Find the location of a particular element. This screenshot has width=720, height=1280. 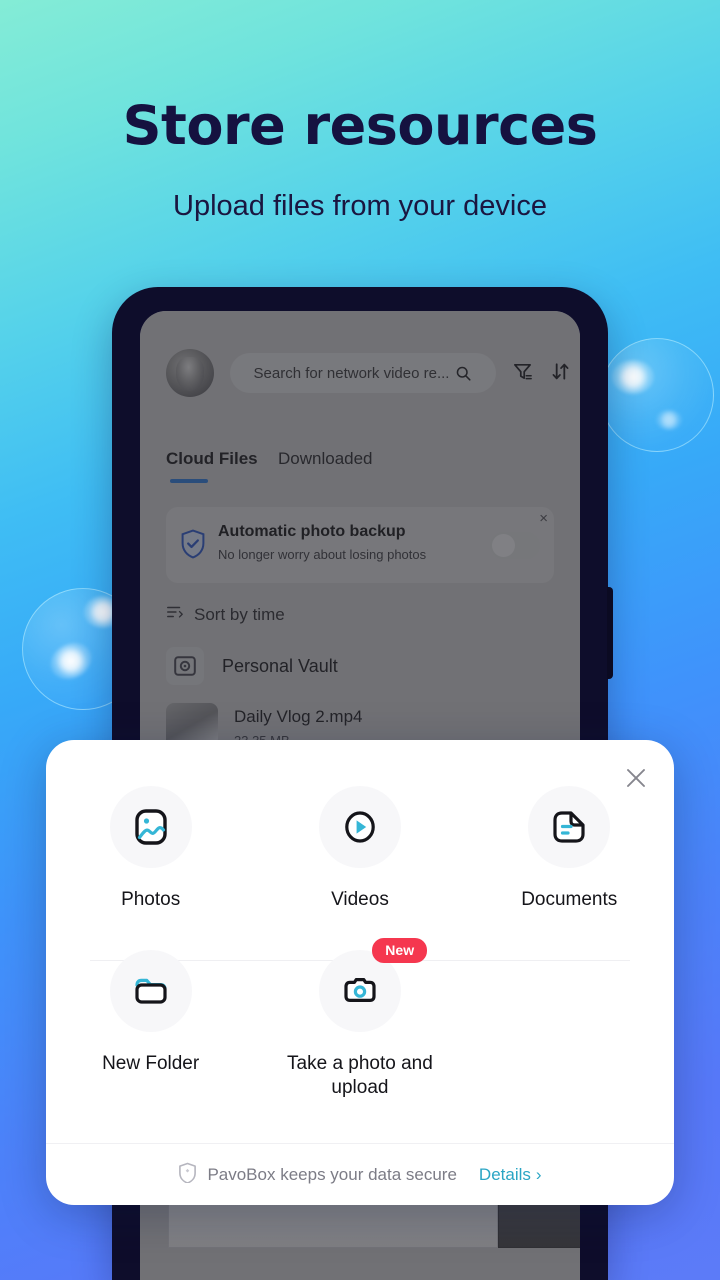

footer-details-link: Details › is located at coordinates (510, 1175).